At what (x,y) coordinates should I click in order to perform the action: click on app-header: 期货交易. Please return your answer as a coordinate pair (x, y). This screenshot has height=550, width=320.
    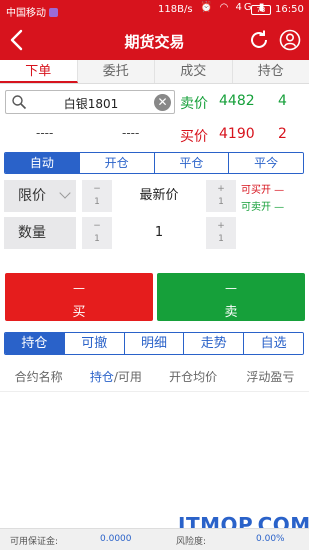
    Looking at the image, I should click on (154, 40).